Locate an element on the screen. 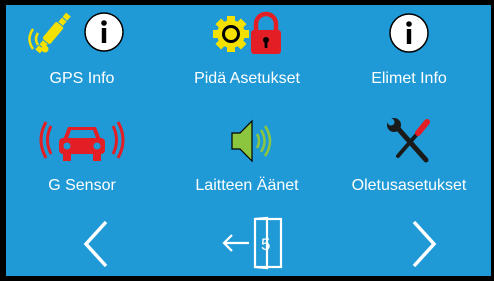 The image size is (494, 281). keep-settings-label: Pidä Asetukset is located at coordinates (247, 78).